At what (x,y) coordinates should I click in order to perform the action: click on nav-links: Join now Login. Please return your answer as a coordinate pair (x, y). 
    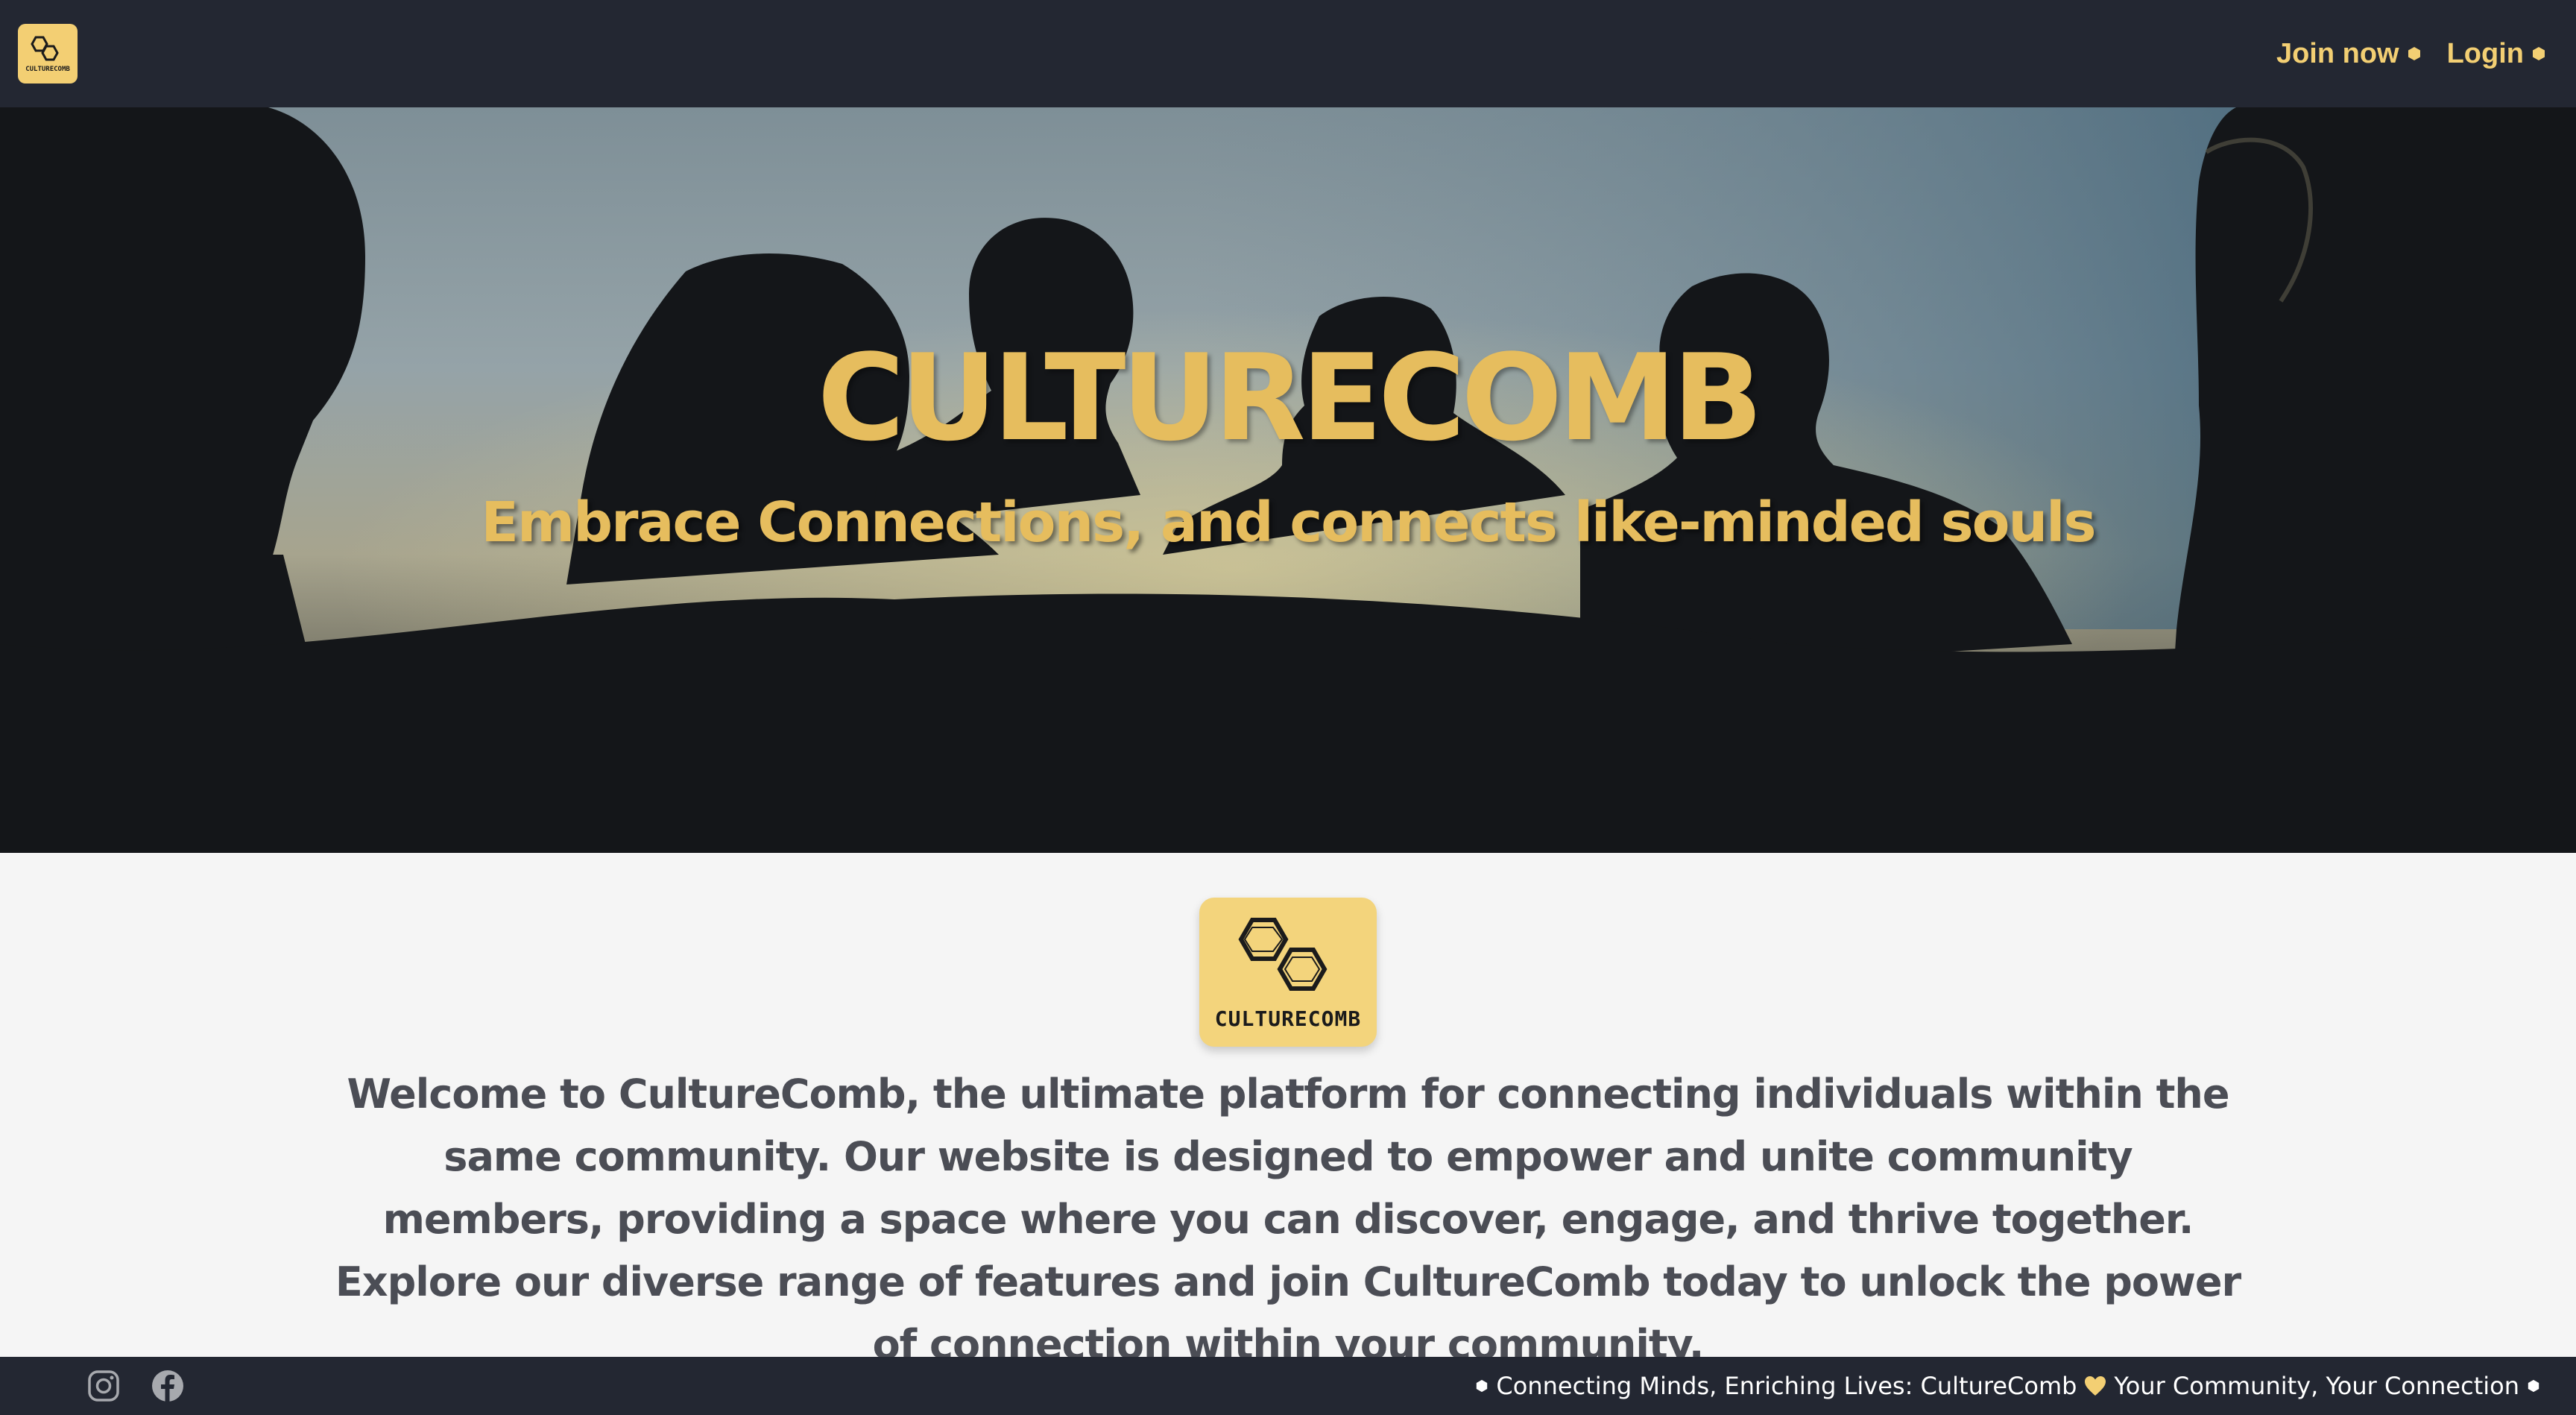
    Looking at the image, I should click on (2411, 54).